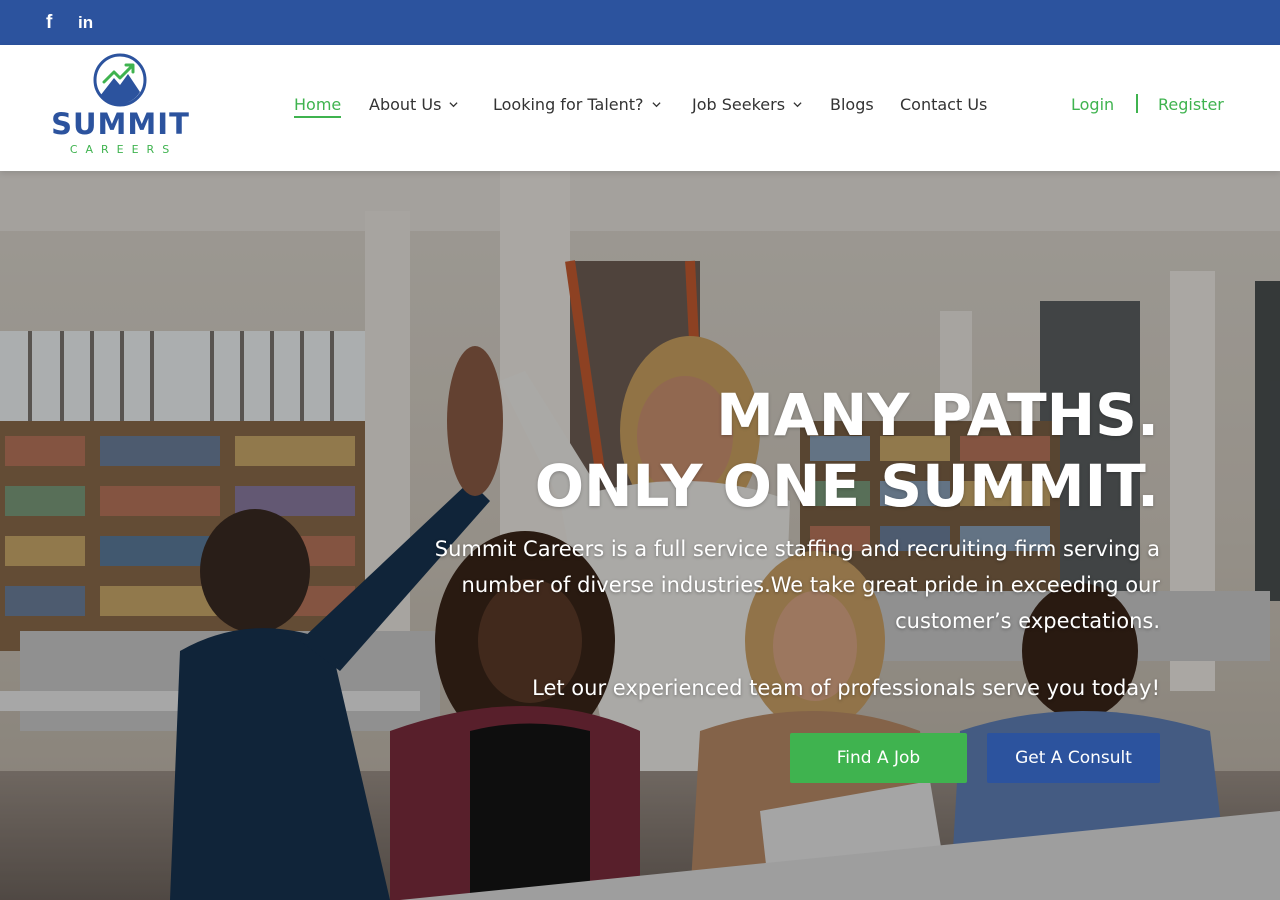  I want to click on auth-divider, so click(1137, 103).